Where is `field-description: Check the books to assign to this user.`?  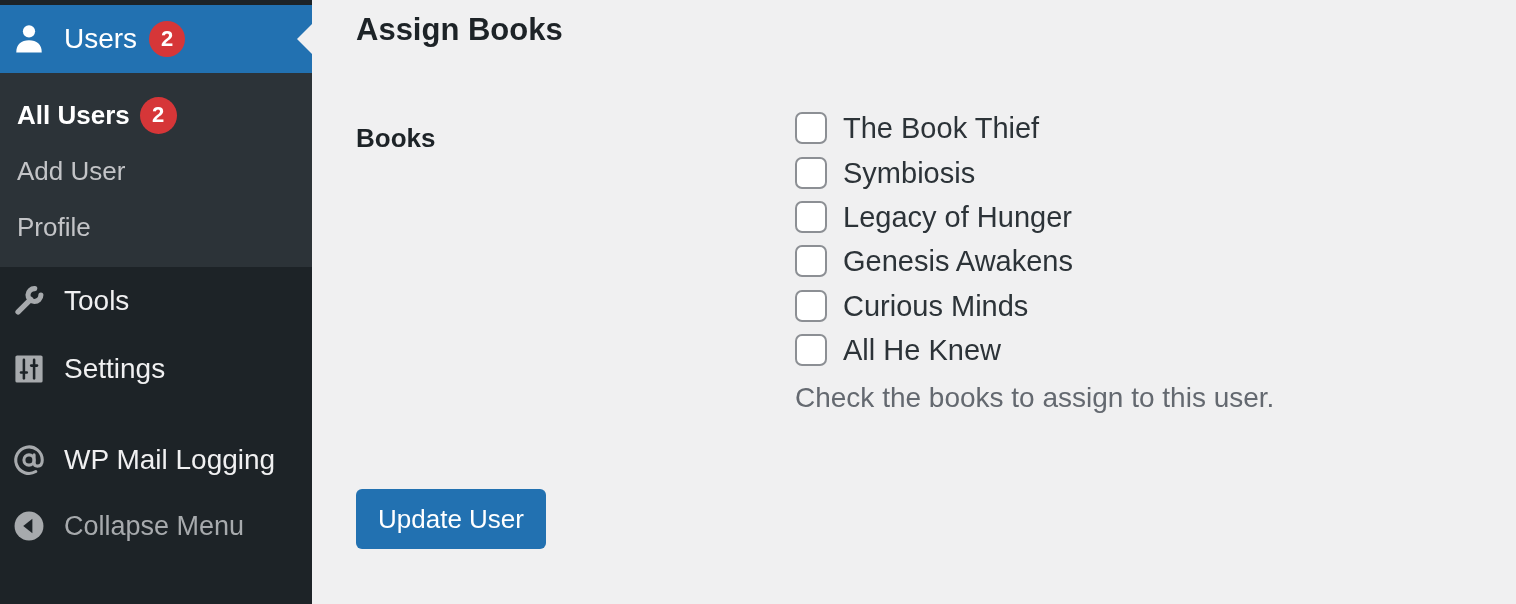 field-description: Check the books to assign to this user. is located at coordinates (1035, 398).